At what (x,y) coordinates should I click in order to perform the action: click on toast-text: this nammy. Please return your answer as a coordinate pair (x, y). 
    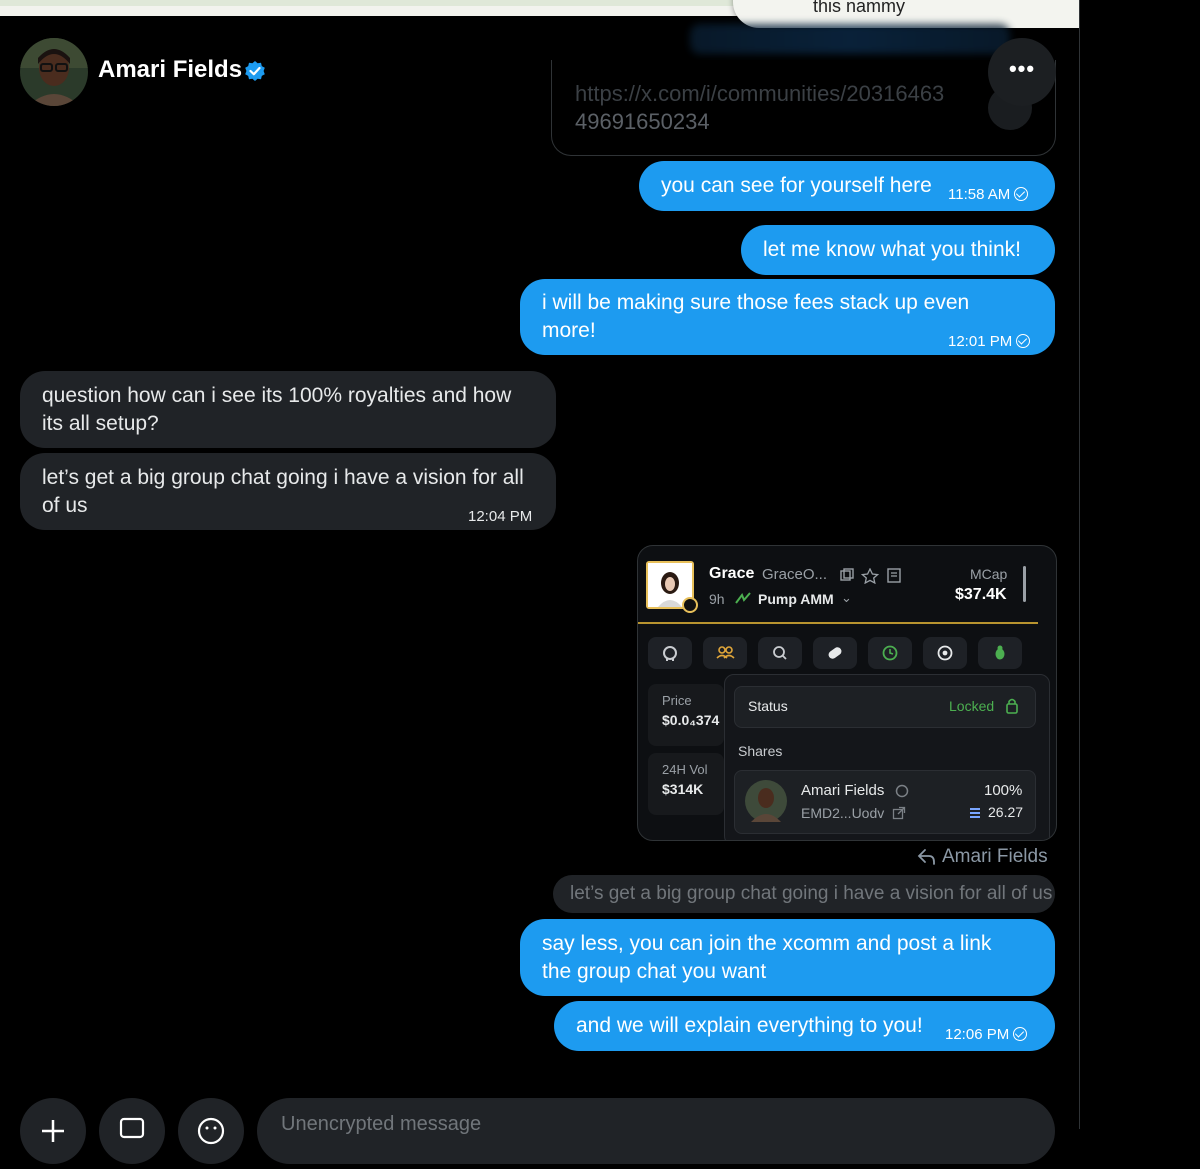
    Looking at the image, I should click on (859, 8).